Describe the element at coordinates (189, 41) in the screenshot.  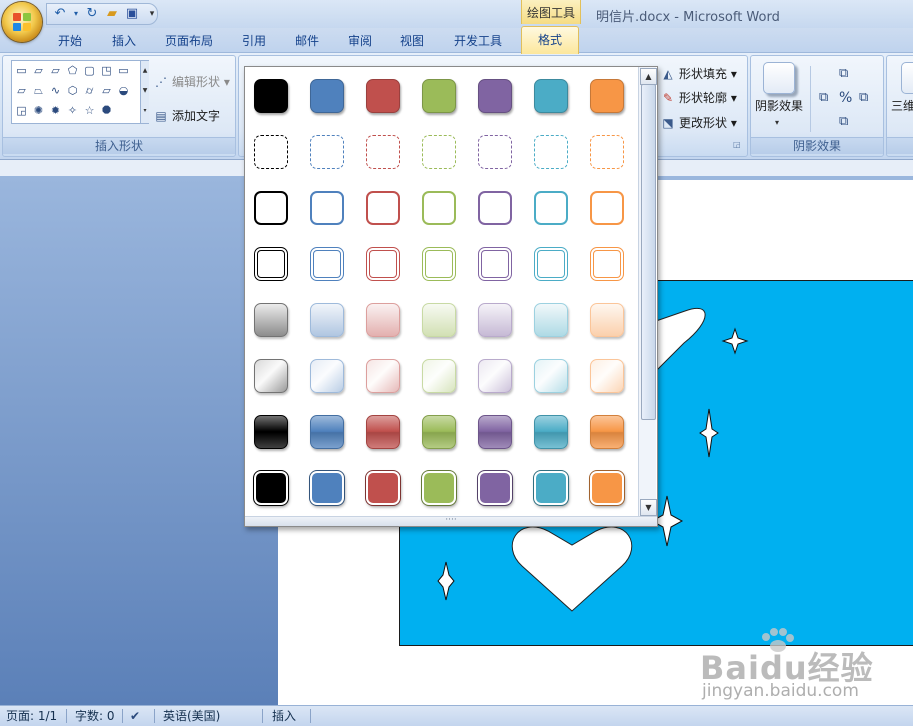
I see `tab-page-layout: 页面布局` at that location.